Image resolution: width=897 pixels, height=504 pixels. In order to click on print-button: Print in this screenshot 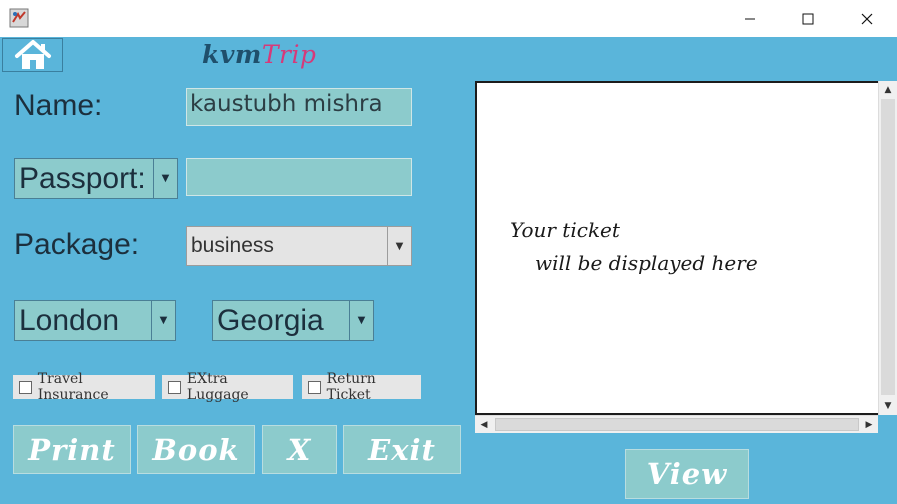, I will do `click(72, 449)`.